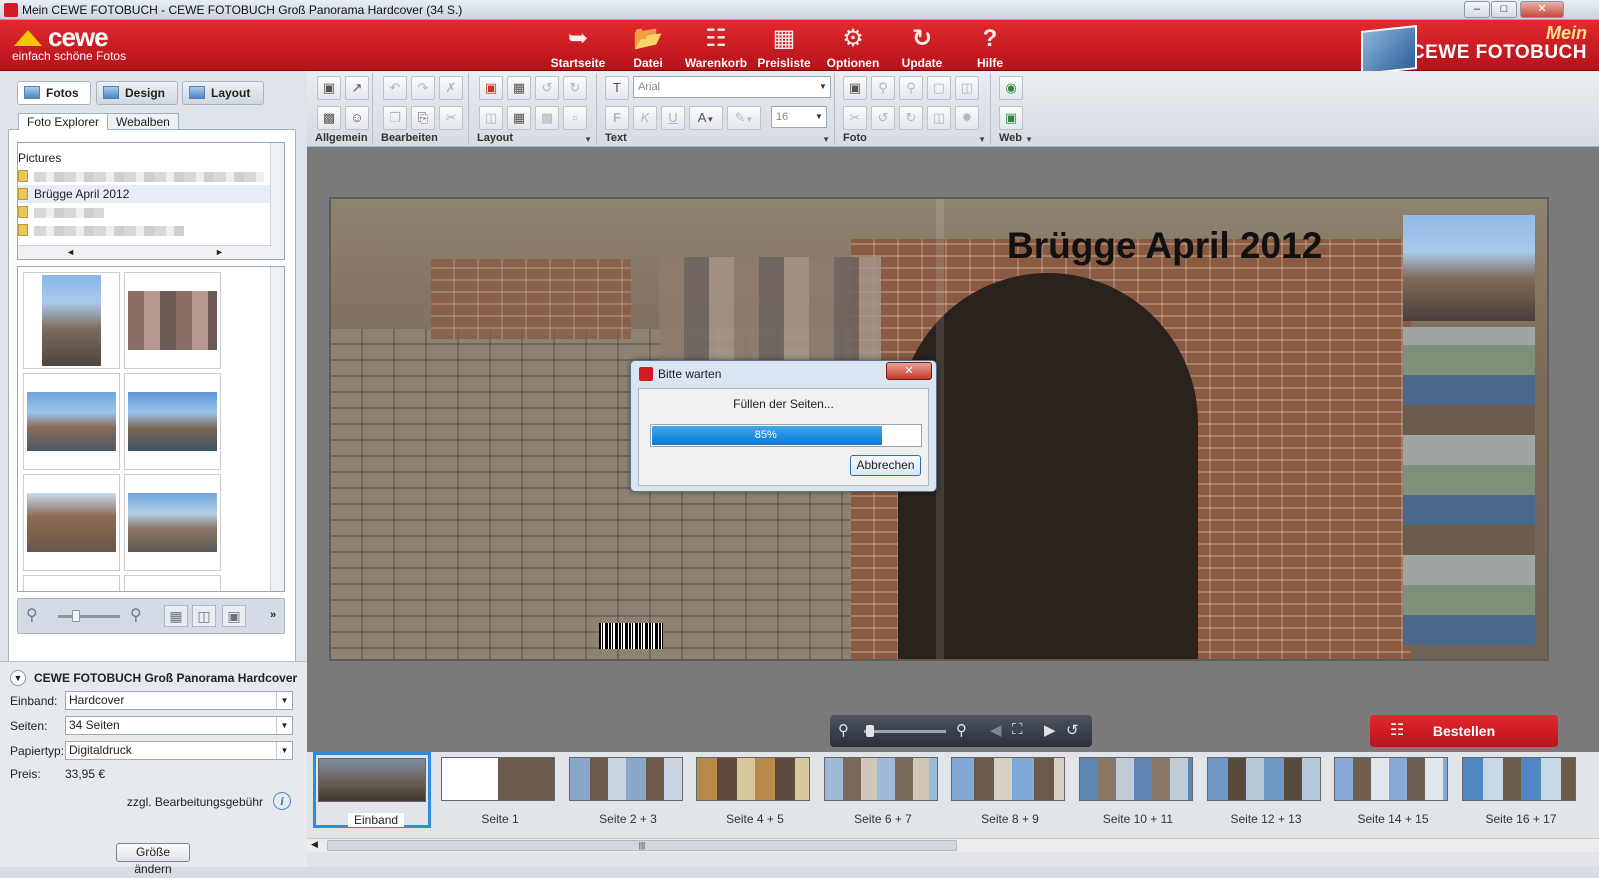  I want to click on size-select: 16 ▼, so click(799, 117).